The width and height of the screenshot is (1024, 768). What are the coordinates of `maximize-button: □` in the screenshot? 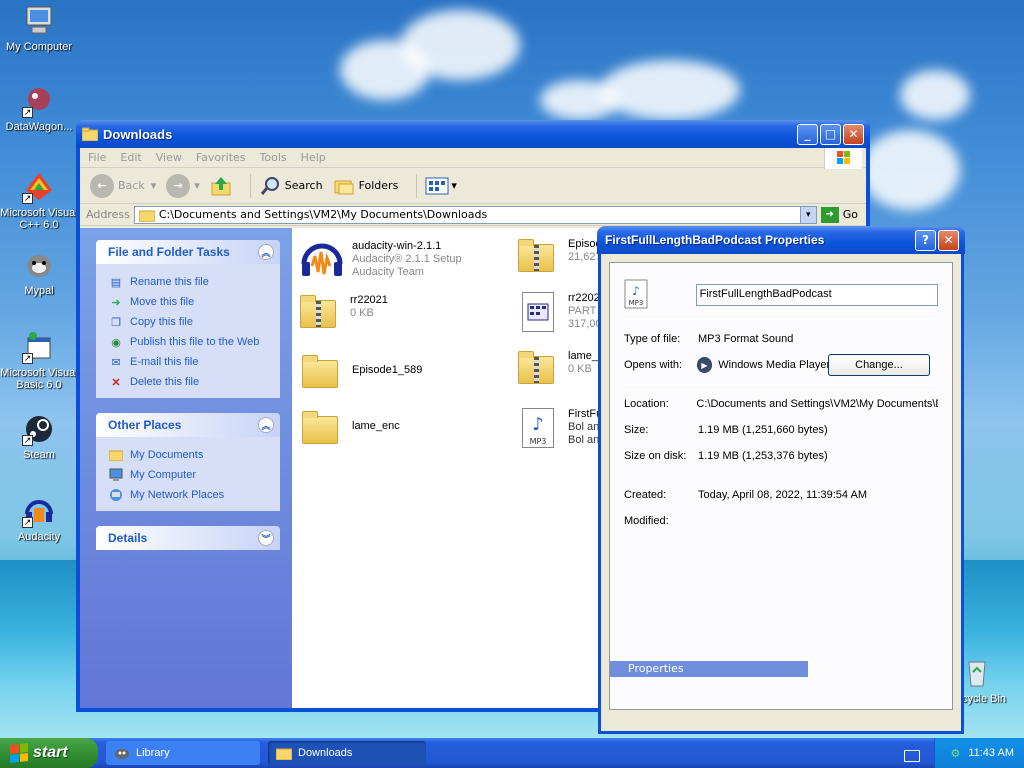 It's located at (830, 134).